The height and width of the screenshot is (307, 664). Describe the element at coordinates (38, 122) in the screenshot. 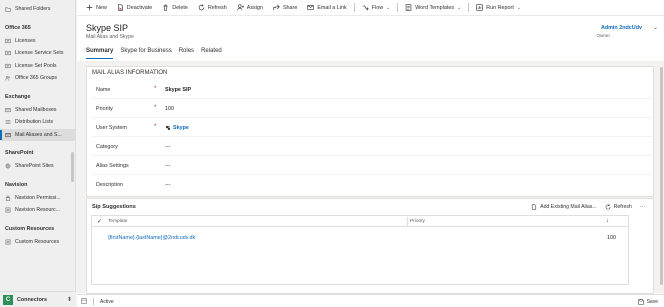

I see `sidebar-item-distribution-lists: Distribution Lists` at that location.